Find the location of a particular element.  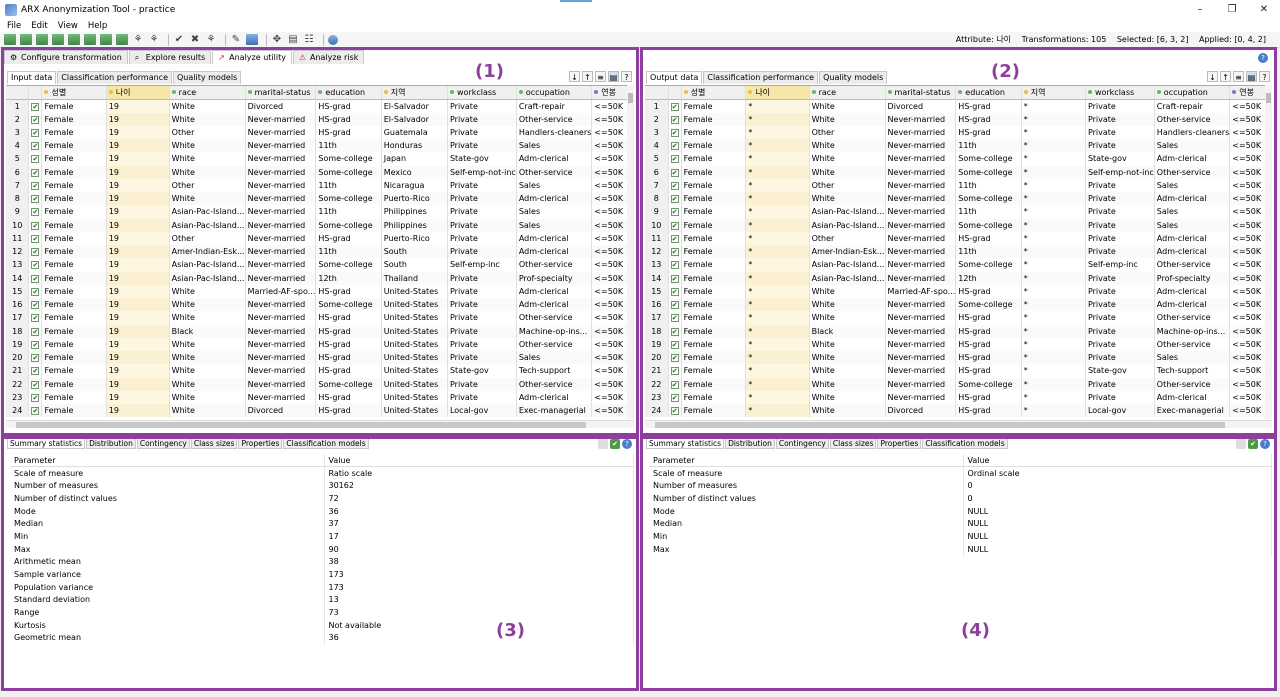

tab-distribution: Distribution is located at coordinates (750, 444).